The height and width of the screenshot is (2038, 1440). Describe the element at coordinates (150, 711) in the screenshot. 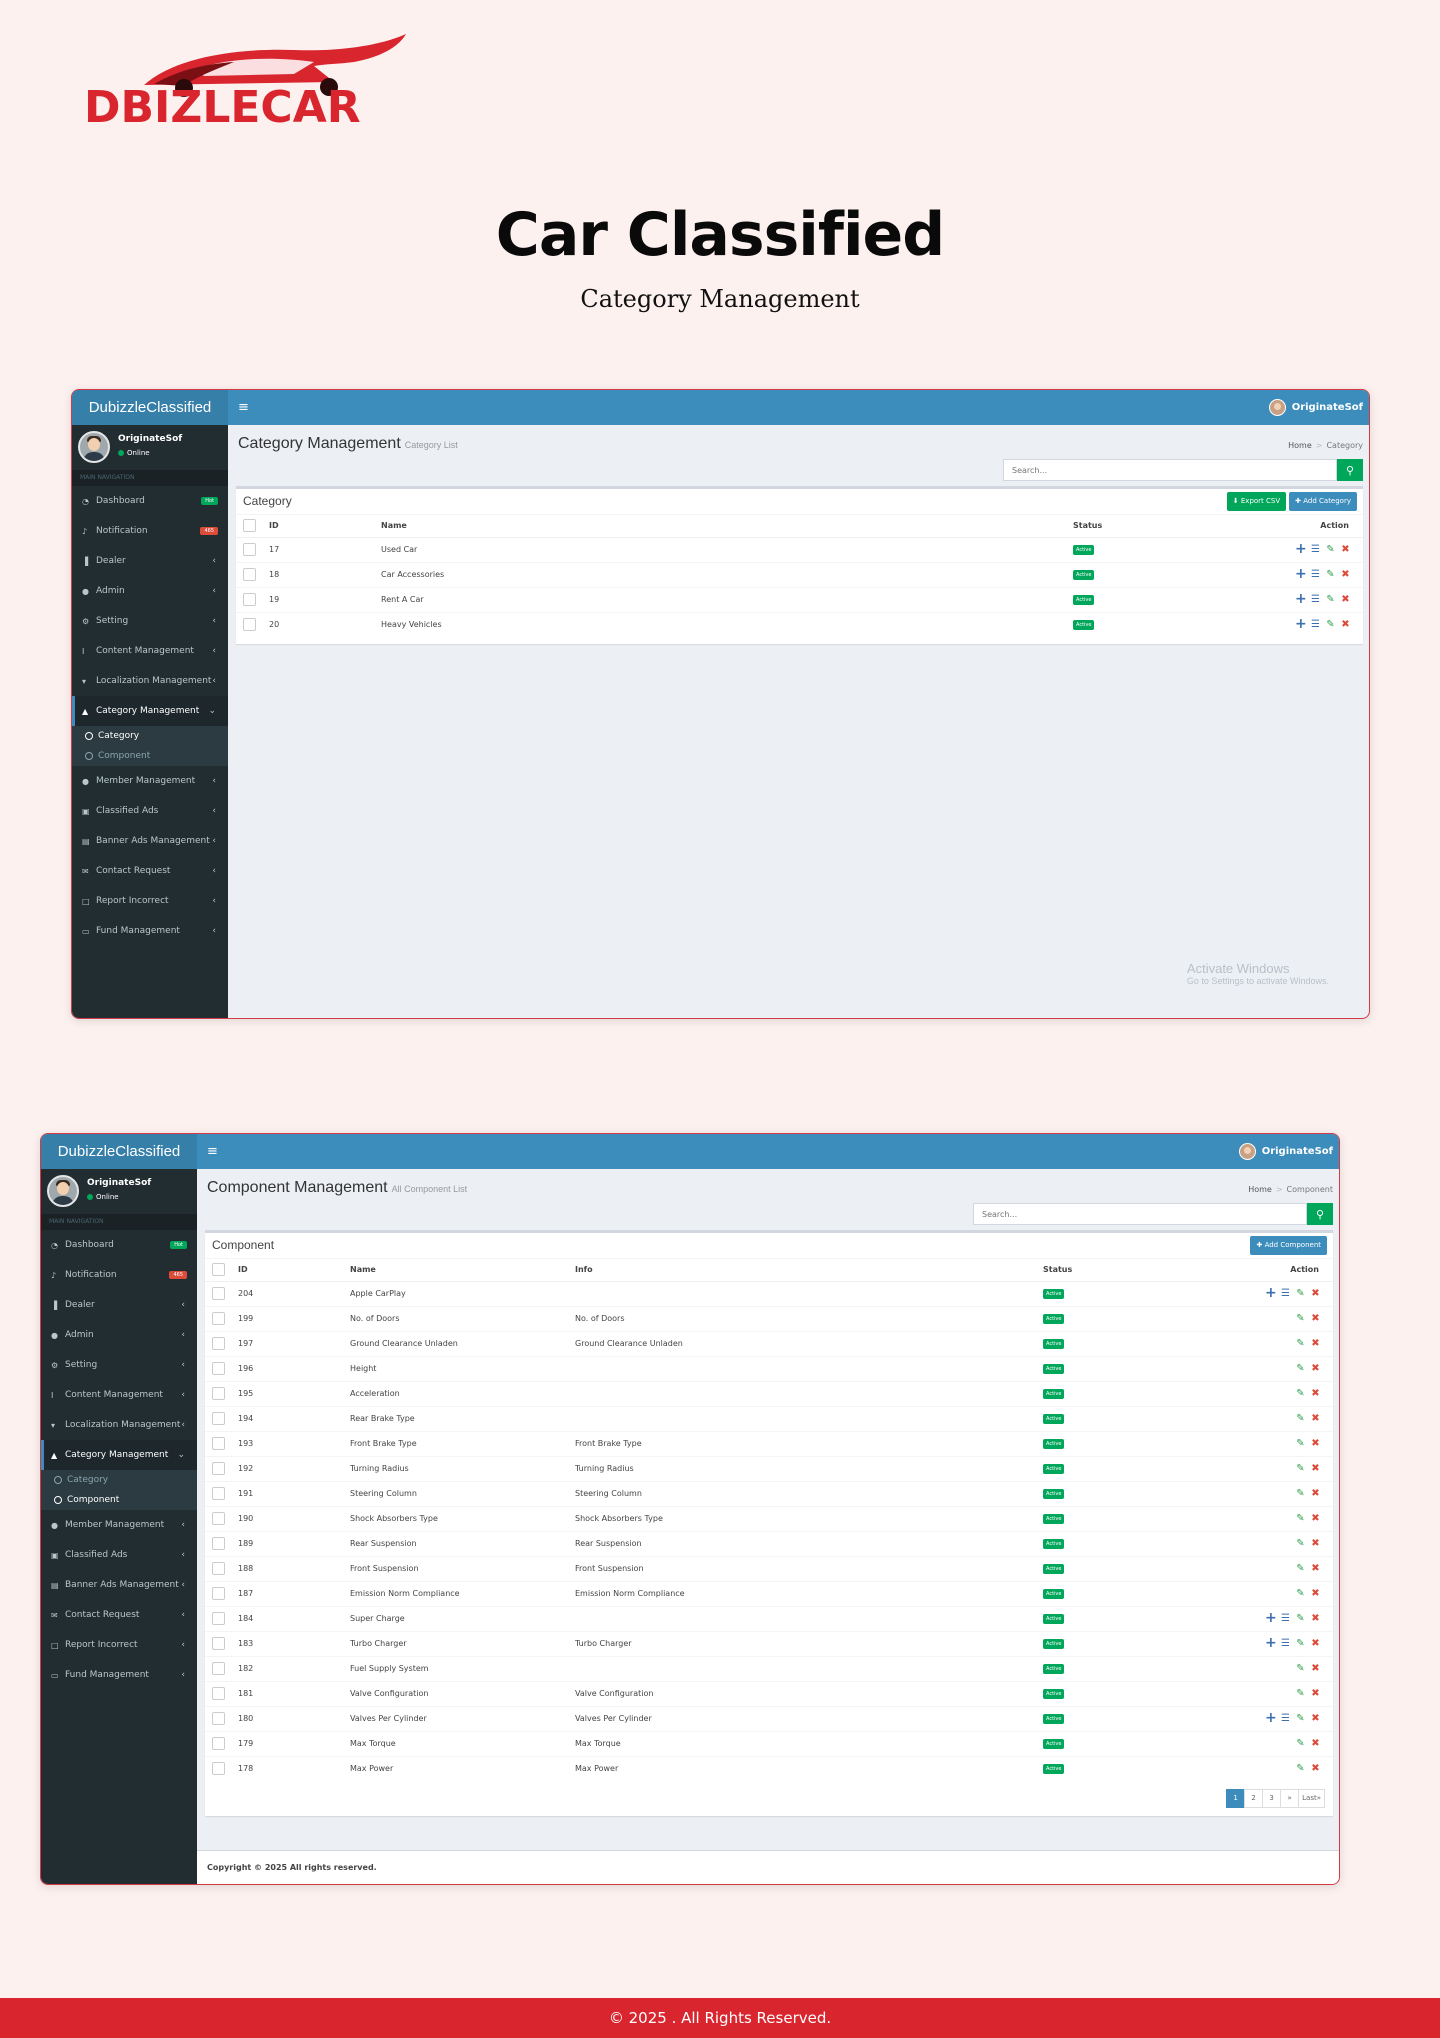

I see `sidebar-item-category-management: ▲ Category Management ⌄` at that location.